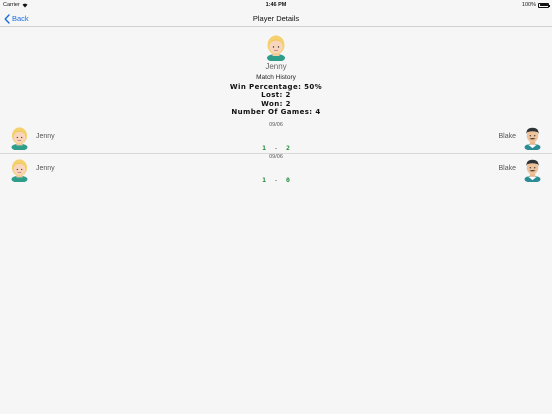 The height and width of the screenshot is (414, 552). I want to click on games-count: Number Of Games: 4, so click(276, 111).